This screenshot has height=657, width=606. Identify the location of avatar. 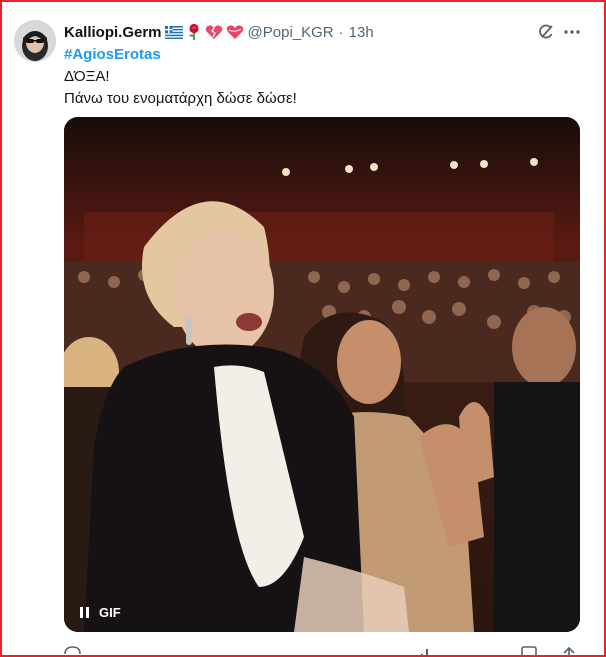
(35, 41).